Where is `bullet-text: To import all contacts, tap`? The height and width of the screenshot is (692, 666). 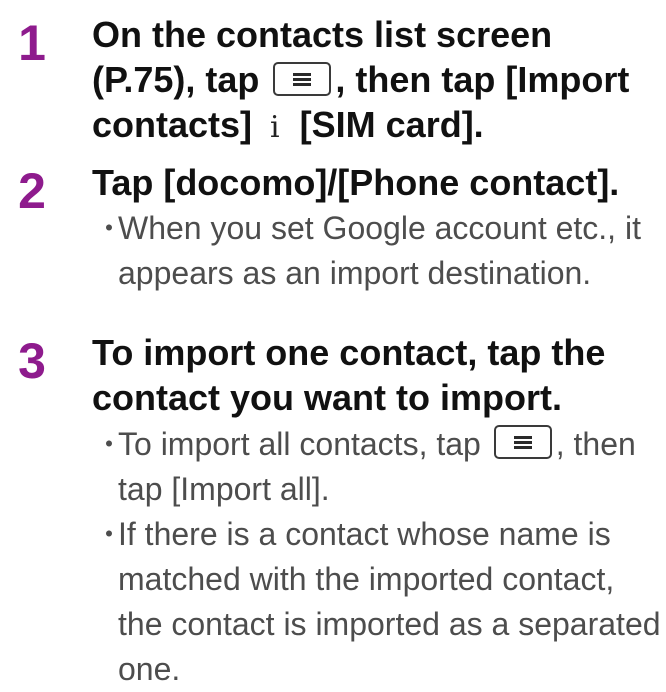
bullet-text: To import all contacts, tap is located at coordinates (299, 444).